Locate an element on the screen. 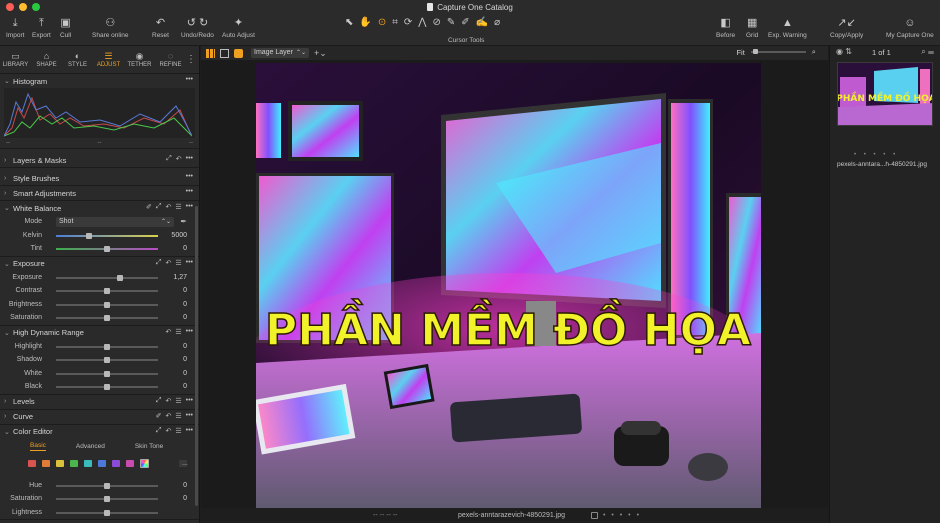 The width and height of the screenshot is (940, 523). kelvin-slider-handle is located at coordinates (88, 235).